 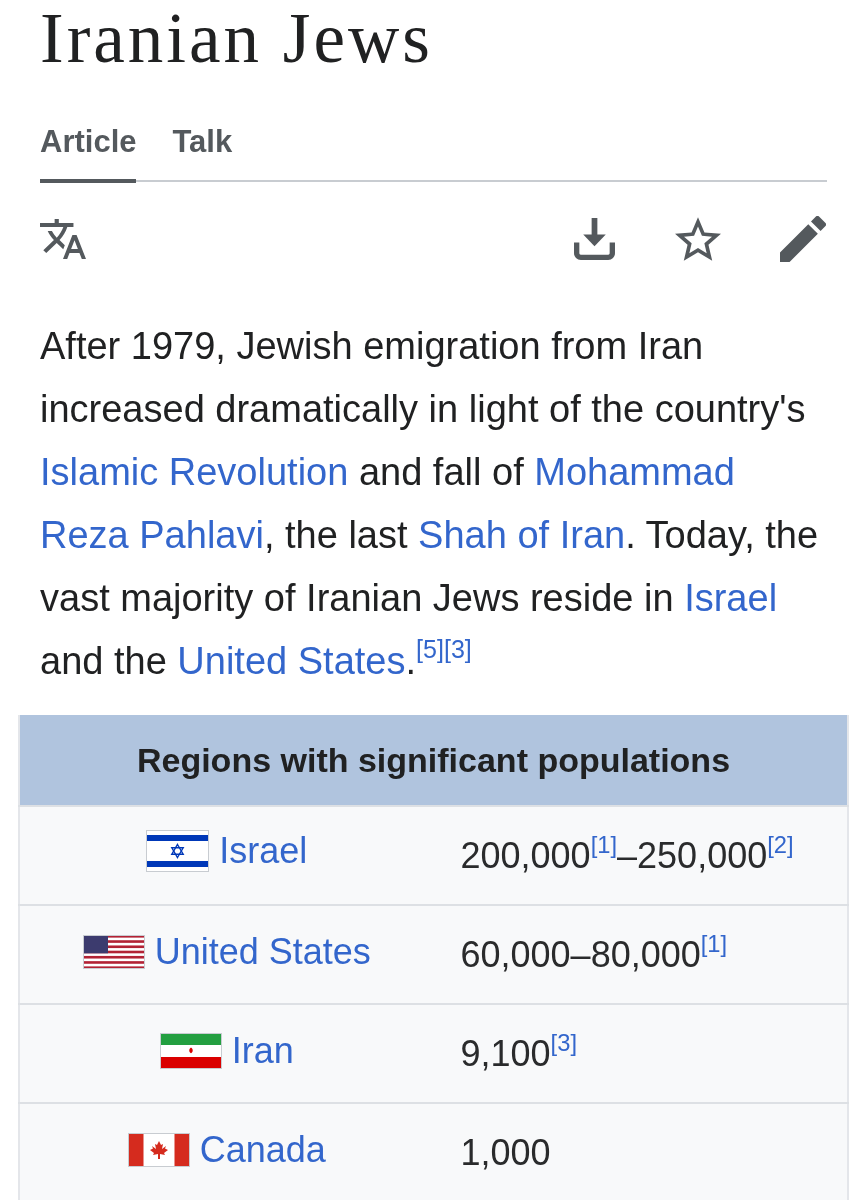 I want to click on citation-link: [3], so click(x=457, y=649).